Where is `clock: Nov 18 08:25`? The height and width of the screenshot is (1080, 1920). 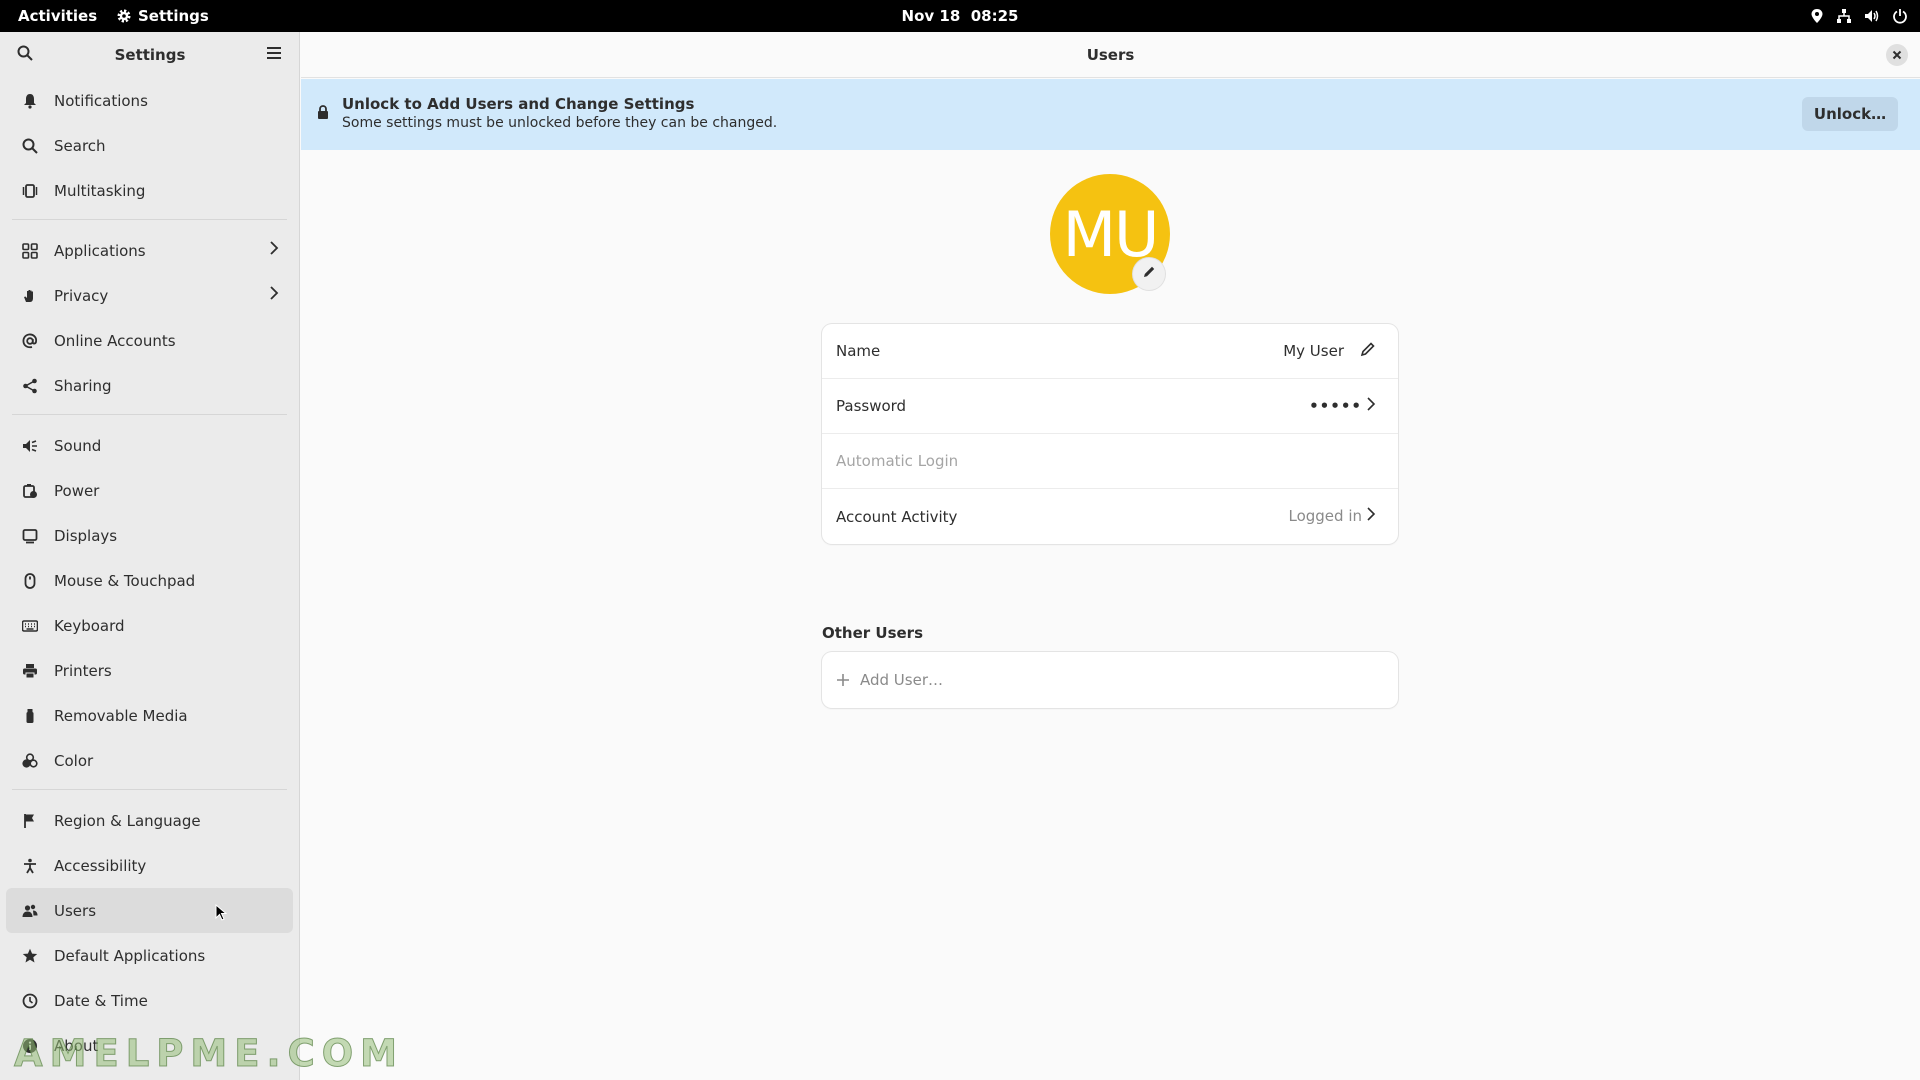
clock: Nov 18 08:25 is located at coordinates (960, 16).